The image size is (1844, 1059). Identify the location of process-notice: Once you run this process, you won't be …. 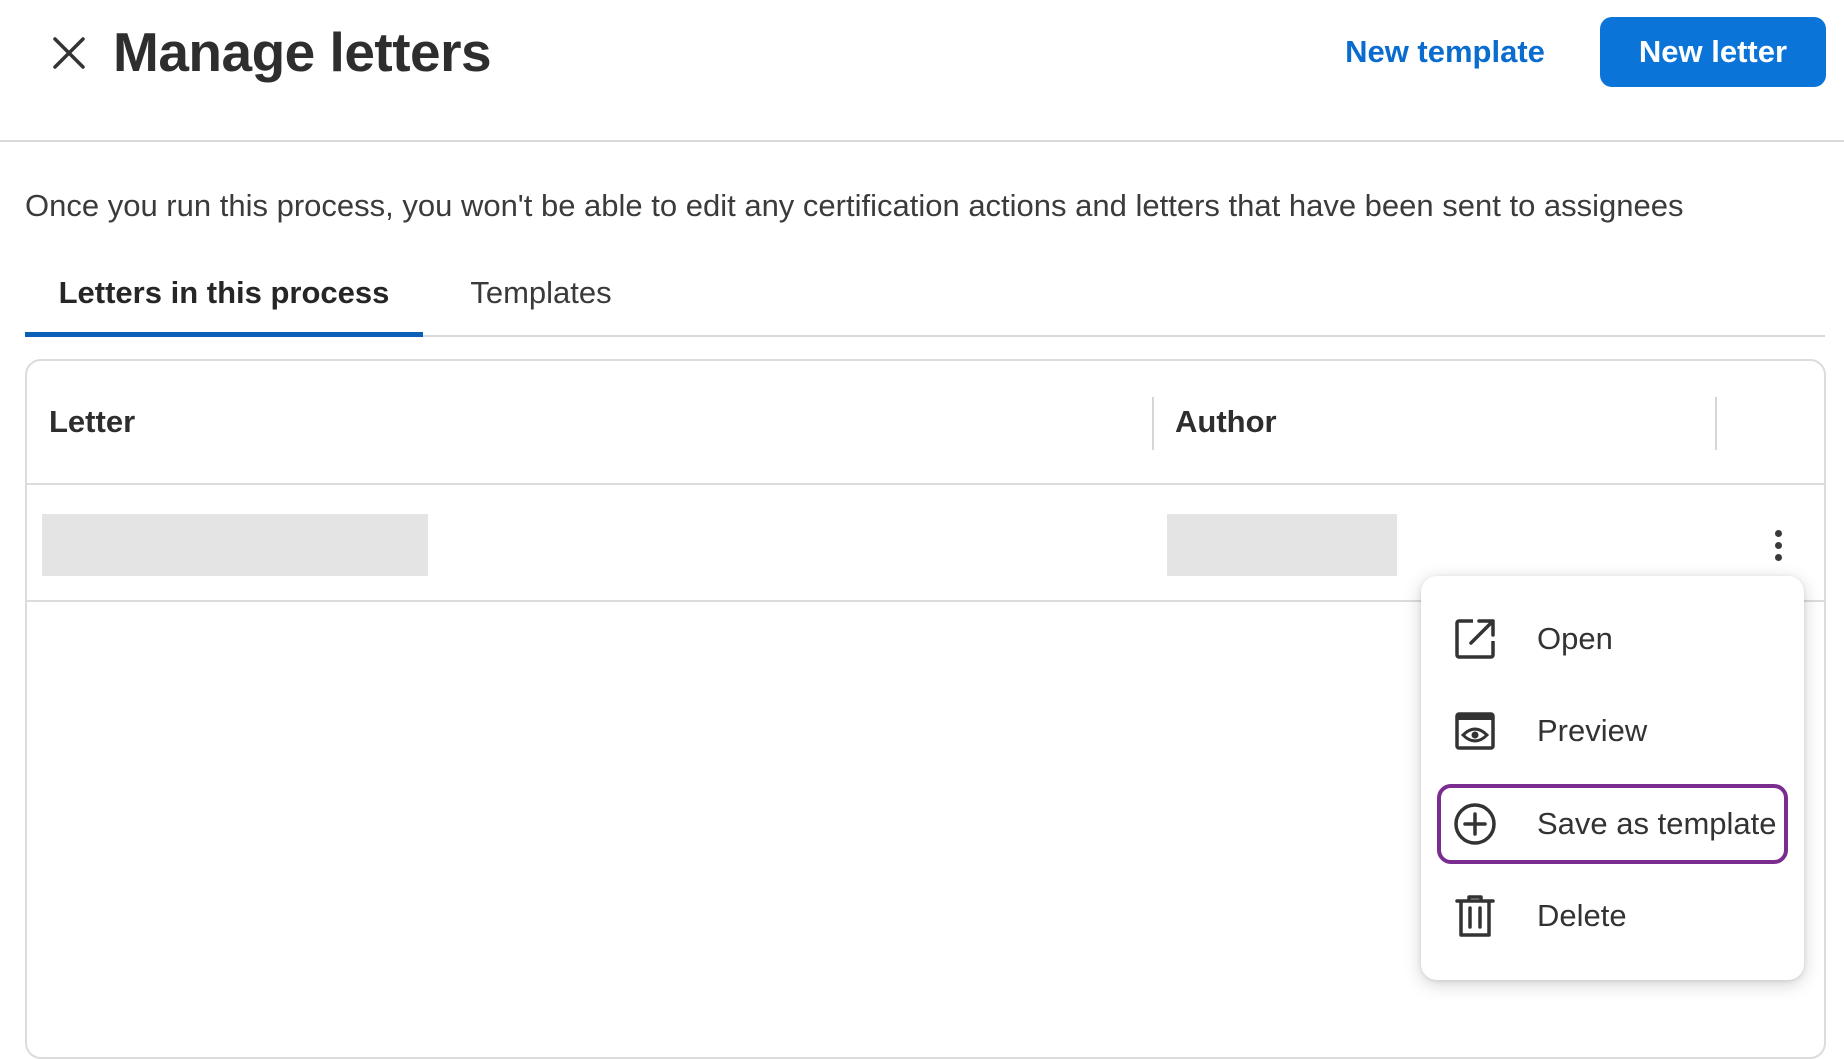
(854, 205).